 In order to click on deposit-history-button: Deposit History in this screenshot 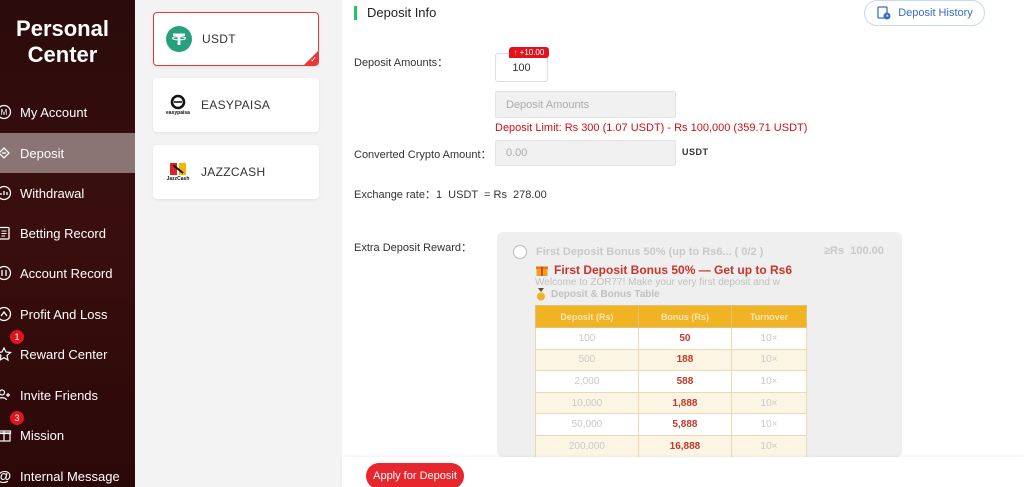, I will do `click(924, 13)`.